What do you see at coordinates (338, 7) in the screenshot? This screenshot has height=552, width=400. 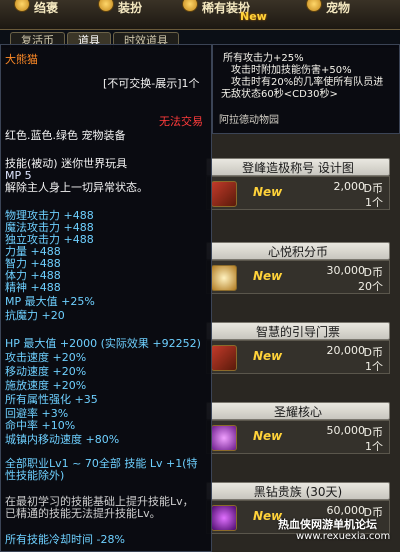 I see `nav-item-label: 宠物` at bounding box center [338, 7].